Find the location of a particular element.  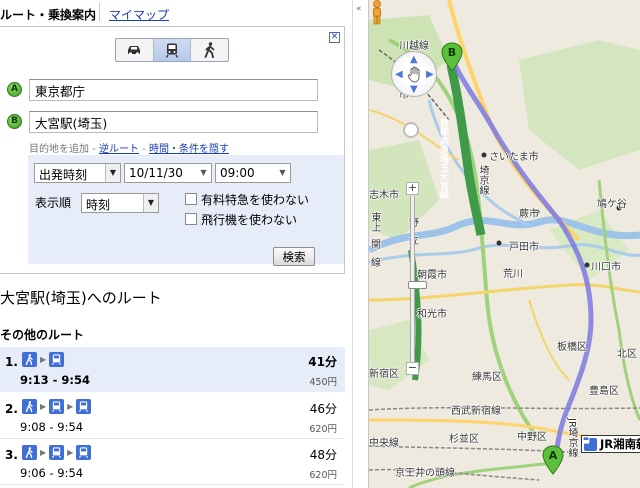

transit-line-label: JR湘南新 is located at coordinates (610, 444).